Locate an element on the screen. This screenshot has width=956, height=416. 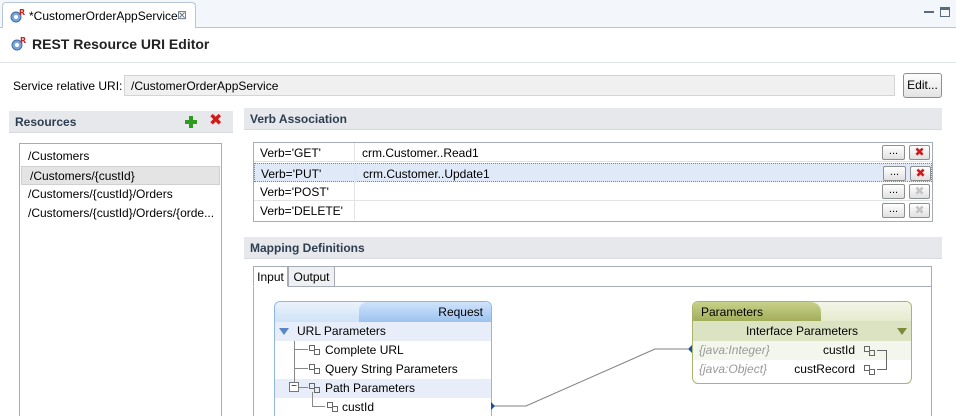
parameters-title: Parameters is located at coordinates (757, 311).